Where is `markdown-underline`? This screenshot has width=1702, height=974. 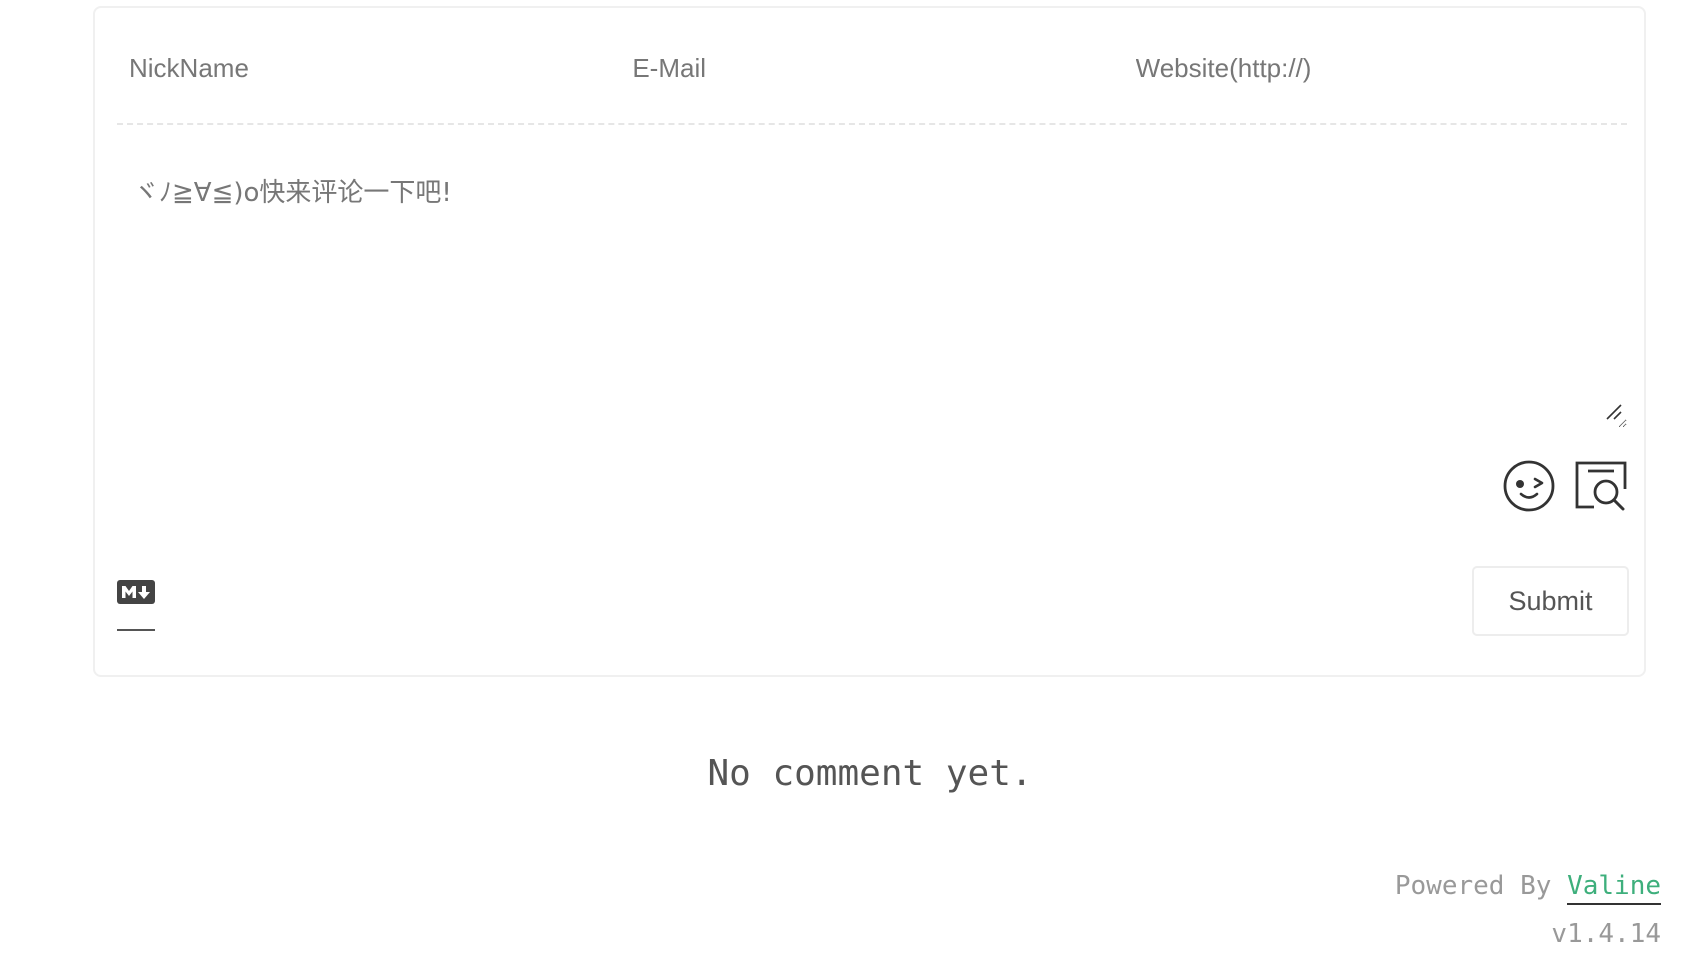 markdown-underline is located at coordinates (136, 630).